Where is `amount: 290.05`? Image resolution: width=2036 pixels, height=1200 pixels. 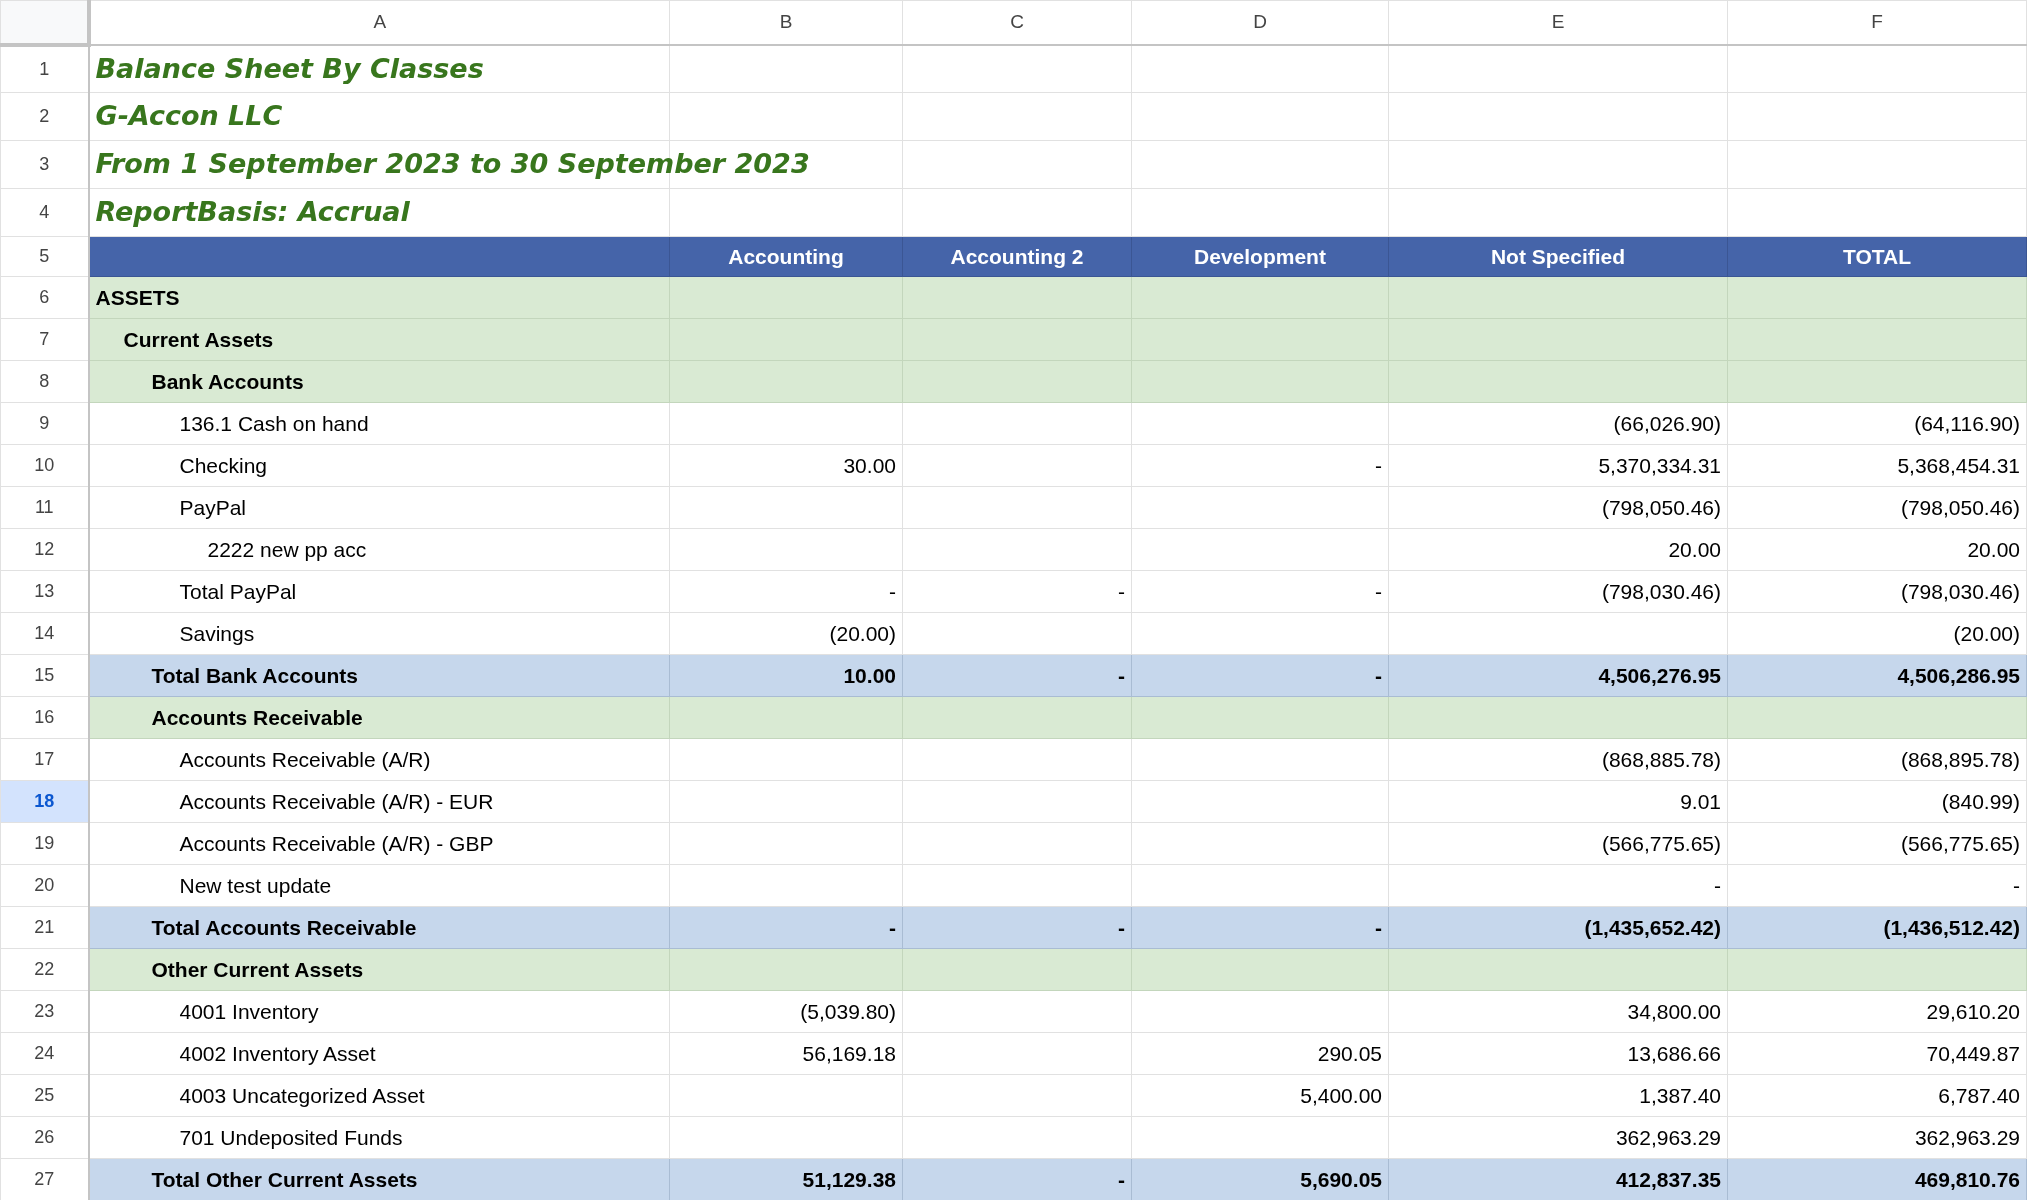
amount: 290.05 is located at coordinates (1349, 1053).